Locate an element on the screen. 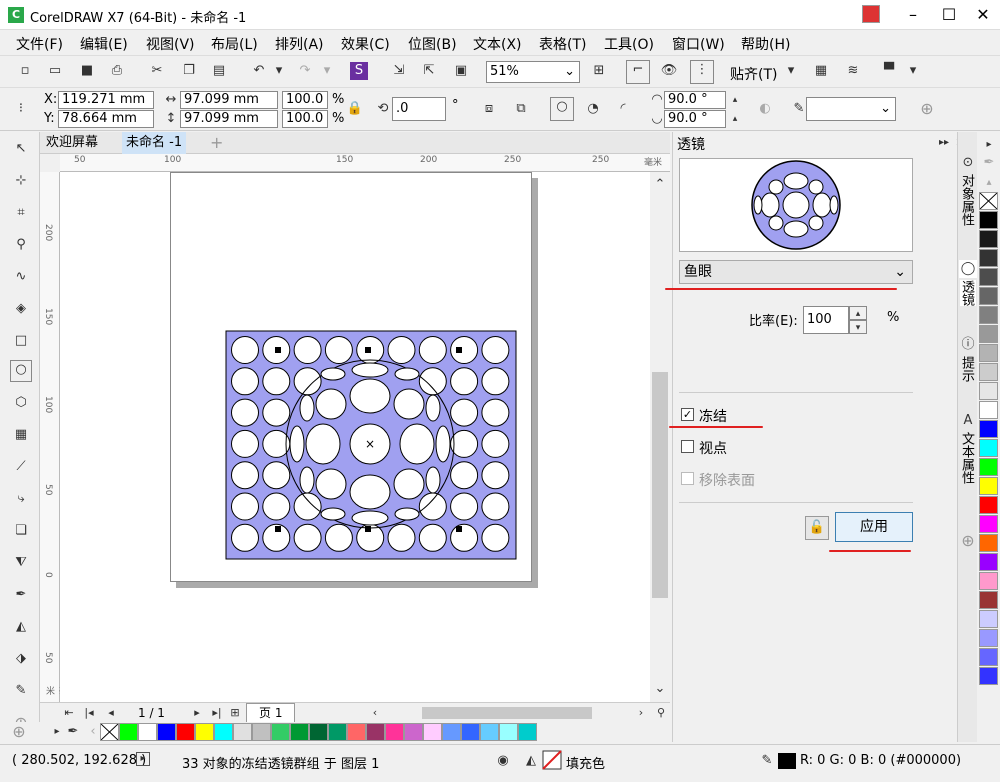  add-icon: ⊕ is located at coordinates (927, 109).